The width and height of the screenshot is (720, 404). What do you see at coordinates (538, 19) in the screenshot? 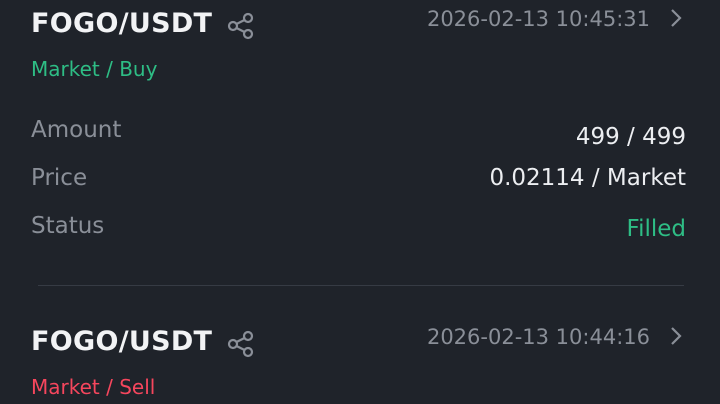
I see `order-datetime: 2026-02-13 10:45:31` at bounding box center [538, 19].